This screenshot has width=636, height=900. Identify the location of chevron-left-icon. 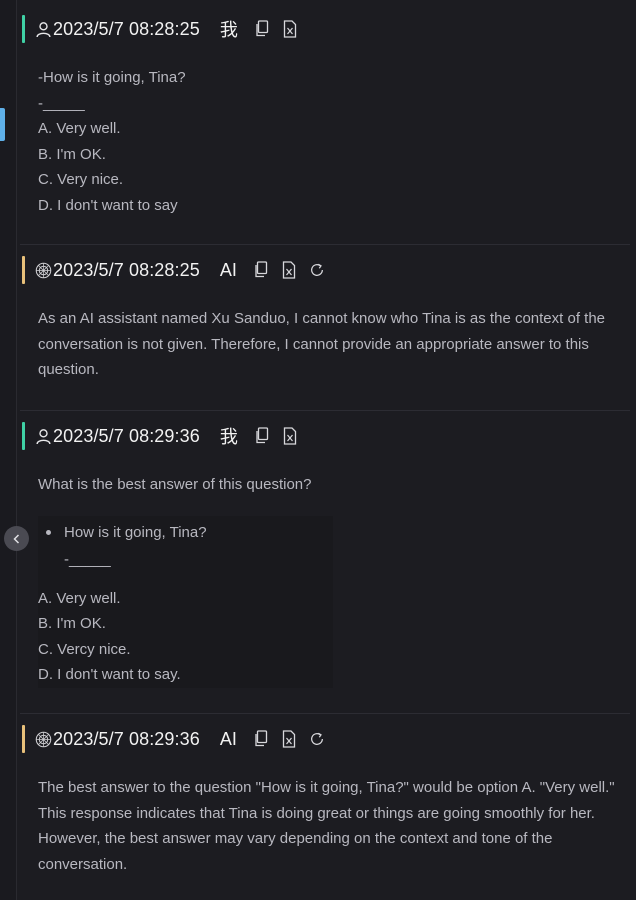
(17, 539).